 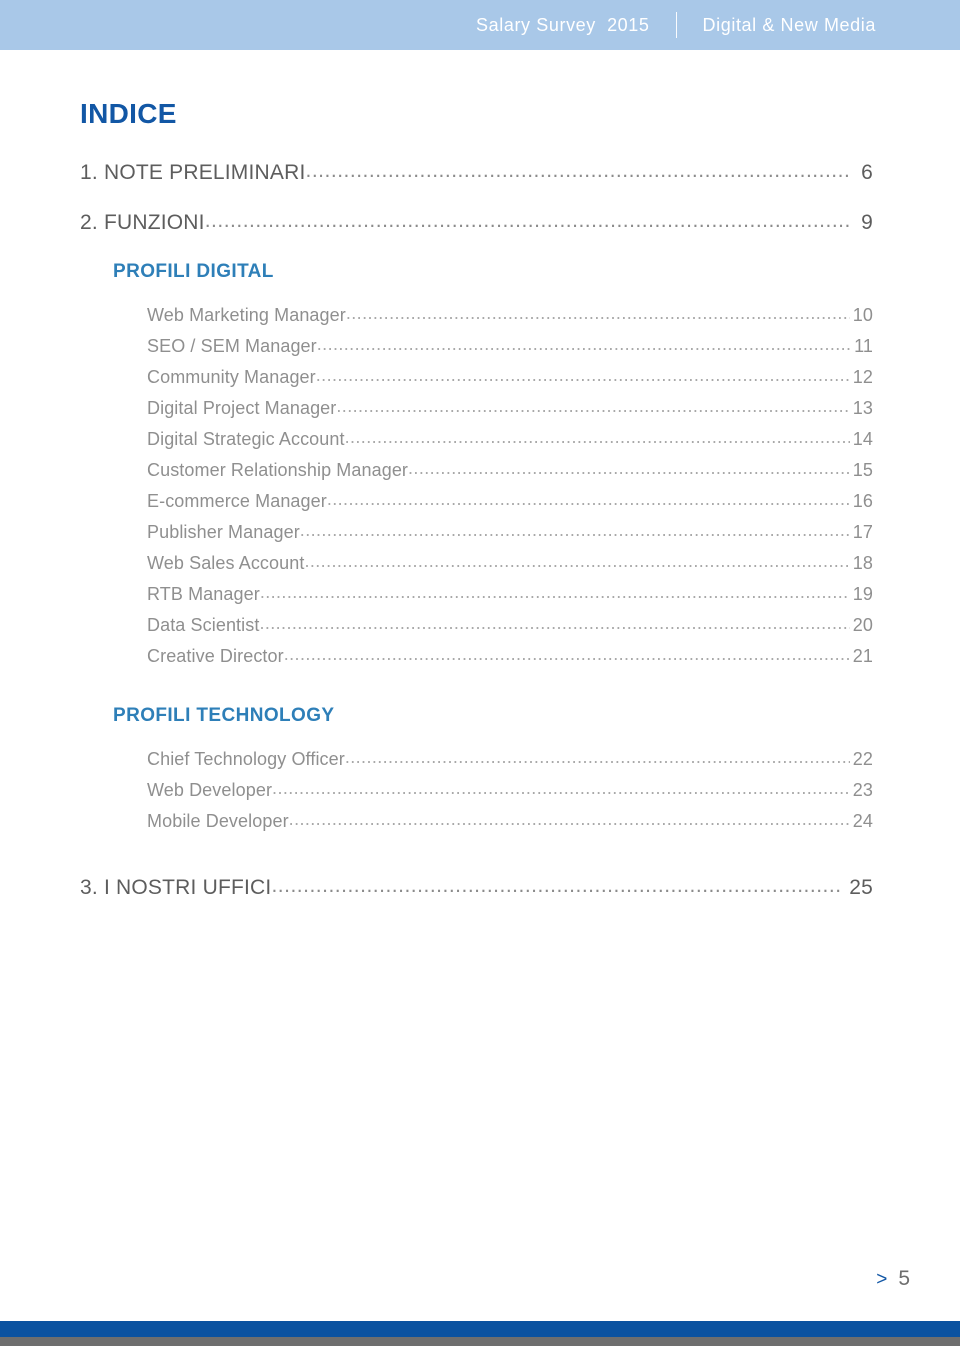 I want to click on toc-sub-page: 17, so click(x=862, y=532).